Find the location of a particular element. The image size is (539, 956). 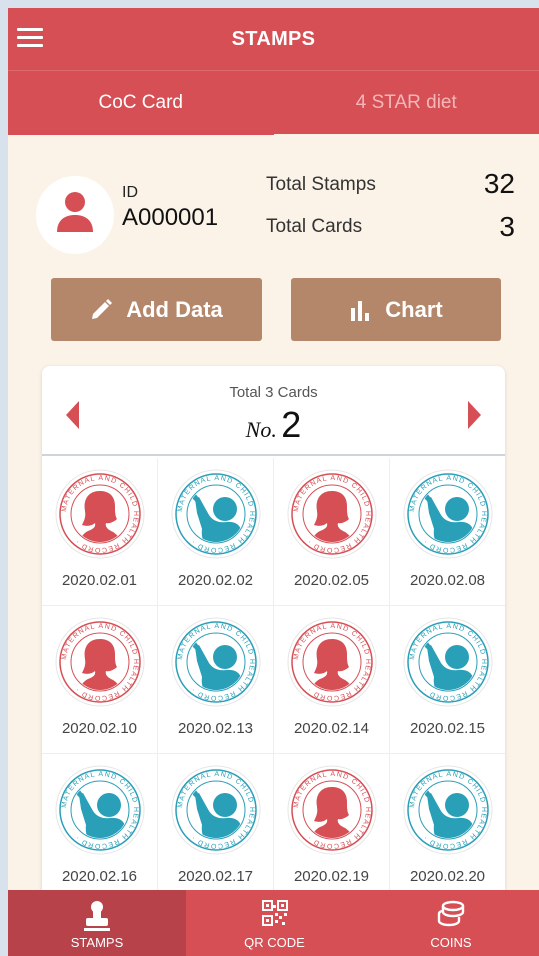

card-number: No. 2 is located at coordinates (273, 425).